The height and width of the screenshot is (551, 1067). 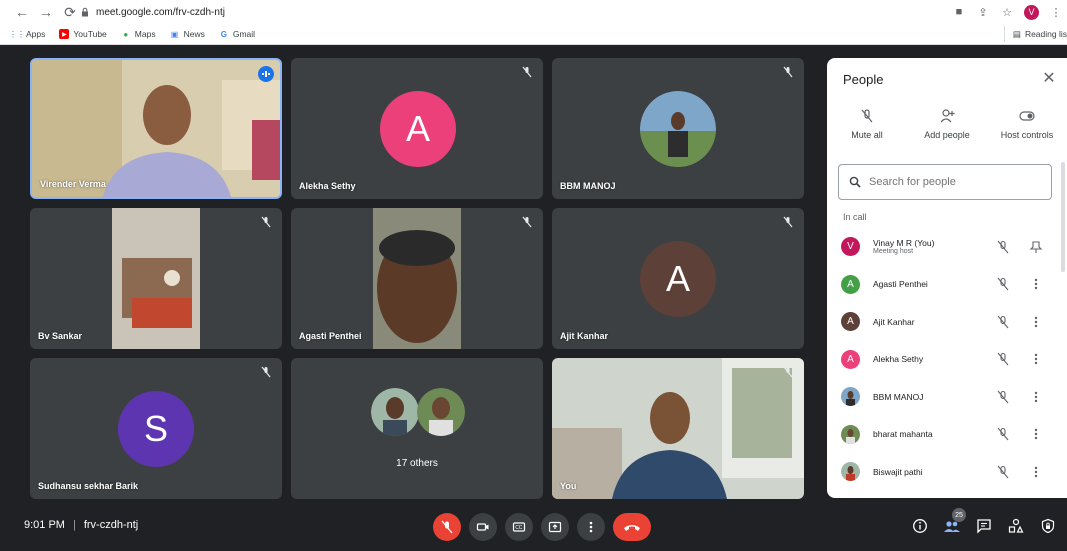 I want to click on participant-role: Meeting host, so click(x=893, y=252).